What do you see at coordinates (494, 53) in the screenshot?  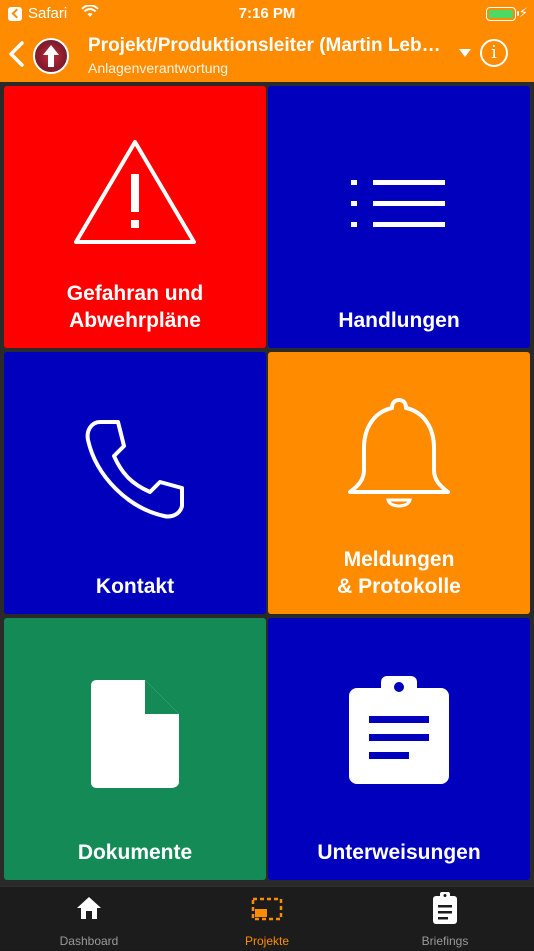 I see `info-button: i` at bounding box center [494, 53].